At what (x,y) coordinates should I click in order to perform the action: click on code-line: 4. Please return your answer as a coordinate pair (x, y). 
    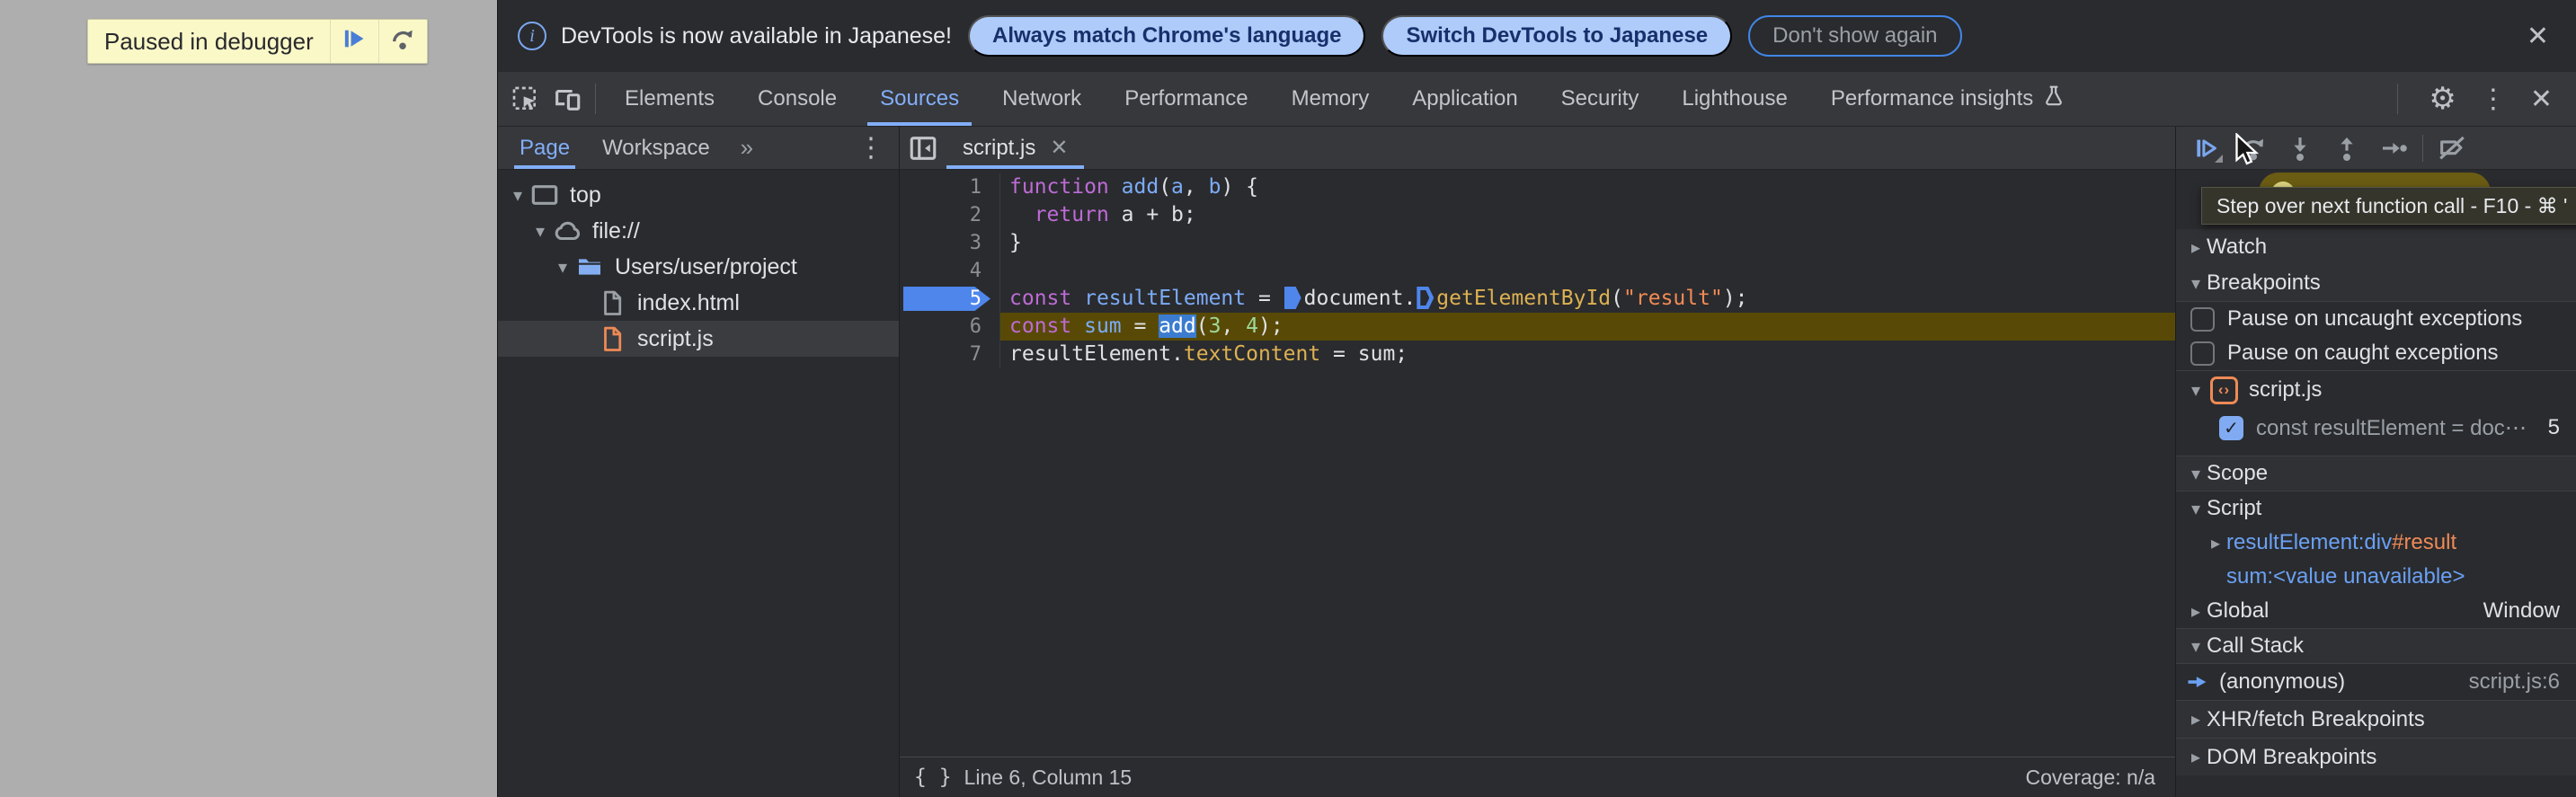
    Looking at the image, I should click on (1537, 271).